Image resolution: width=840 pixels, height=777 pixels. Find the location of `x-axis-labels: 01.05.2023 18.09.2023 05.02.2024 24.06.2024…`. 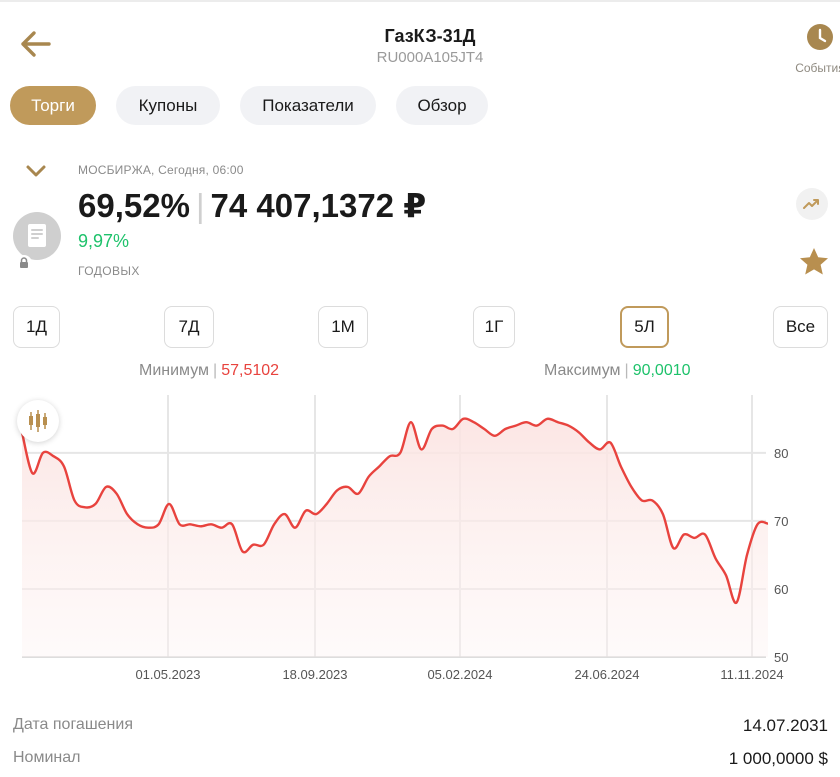

x-axis-labels: 01.05.2023 18.09.2023 05.02.2024 24.06.2024… is located at coordinates (459, 674).